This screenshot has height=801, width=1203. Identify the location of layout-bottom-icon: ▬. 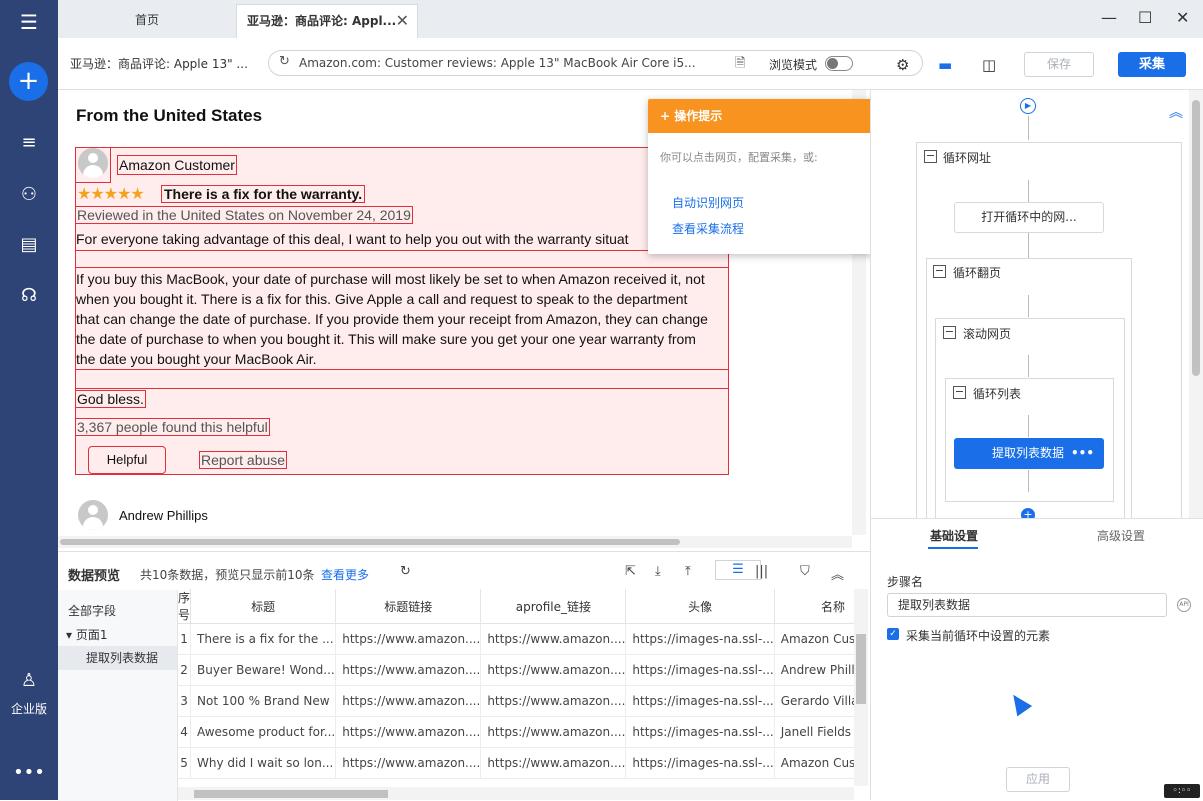
(945, 65).